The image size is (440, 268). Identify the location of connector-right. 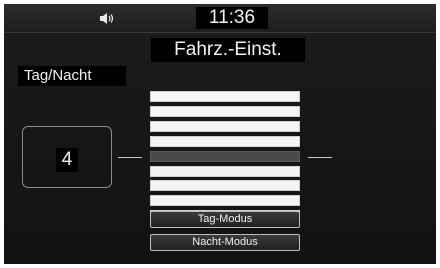
(320, 157).